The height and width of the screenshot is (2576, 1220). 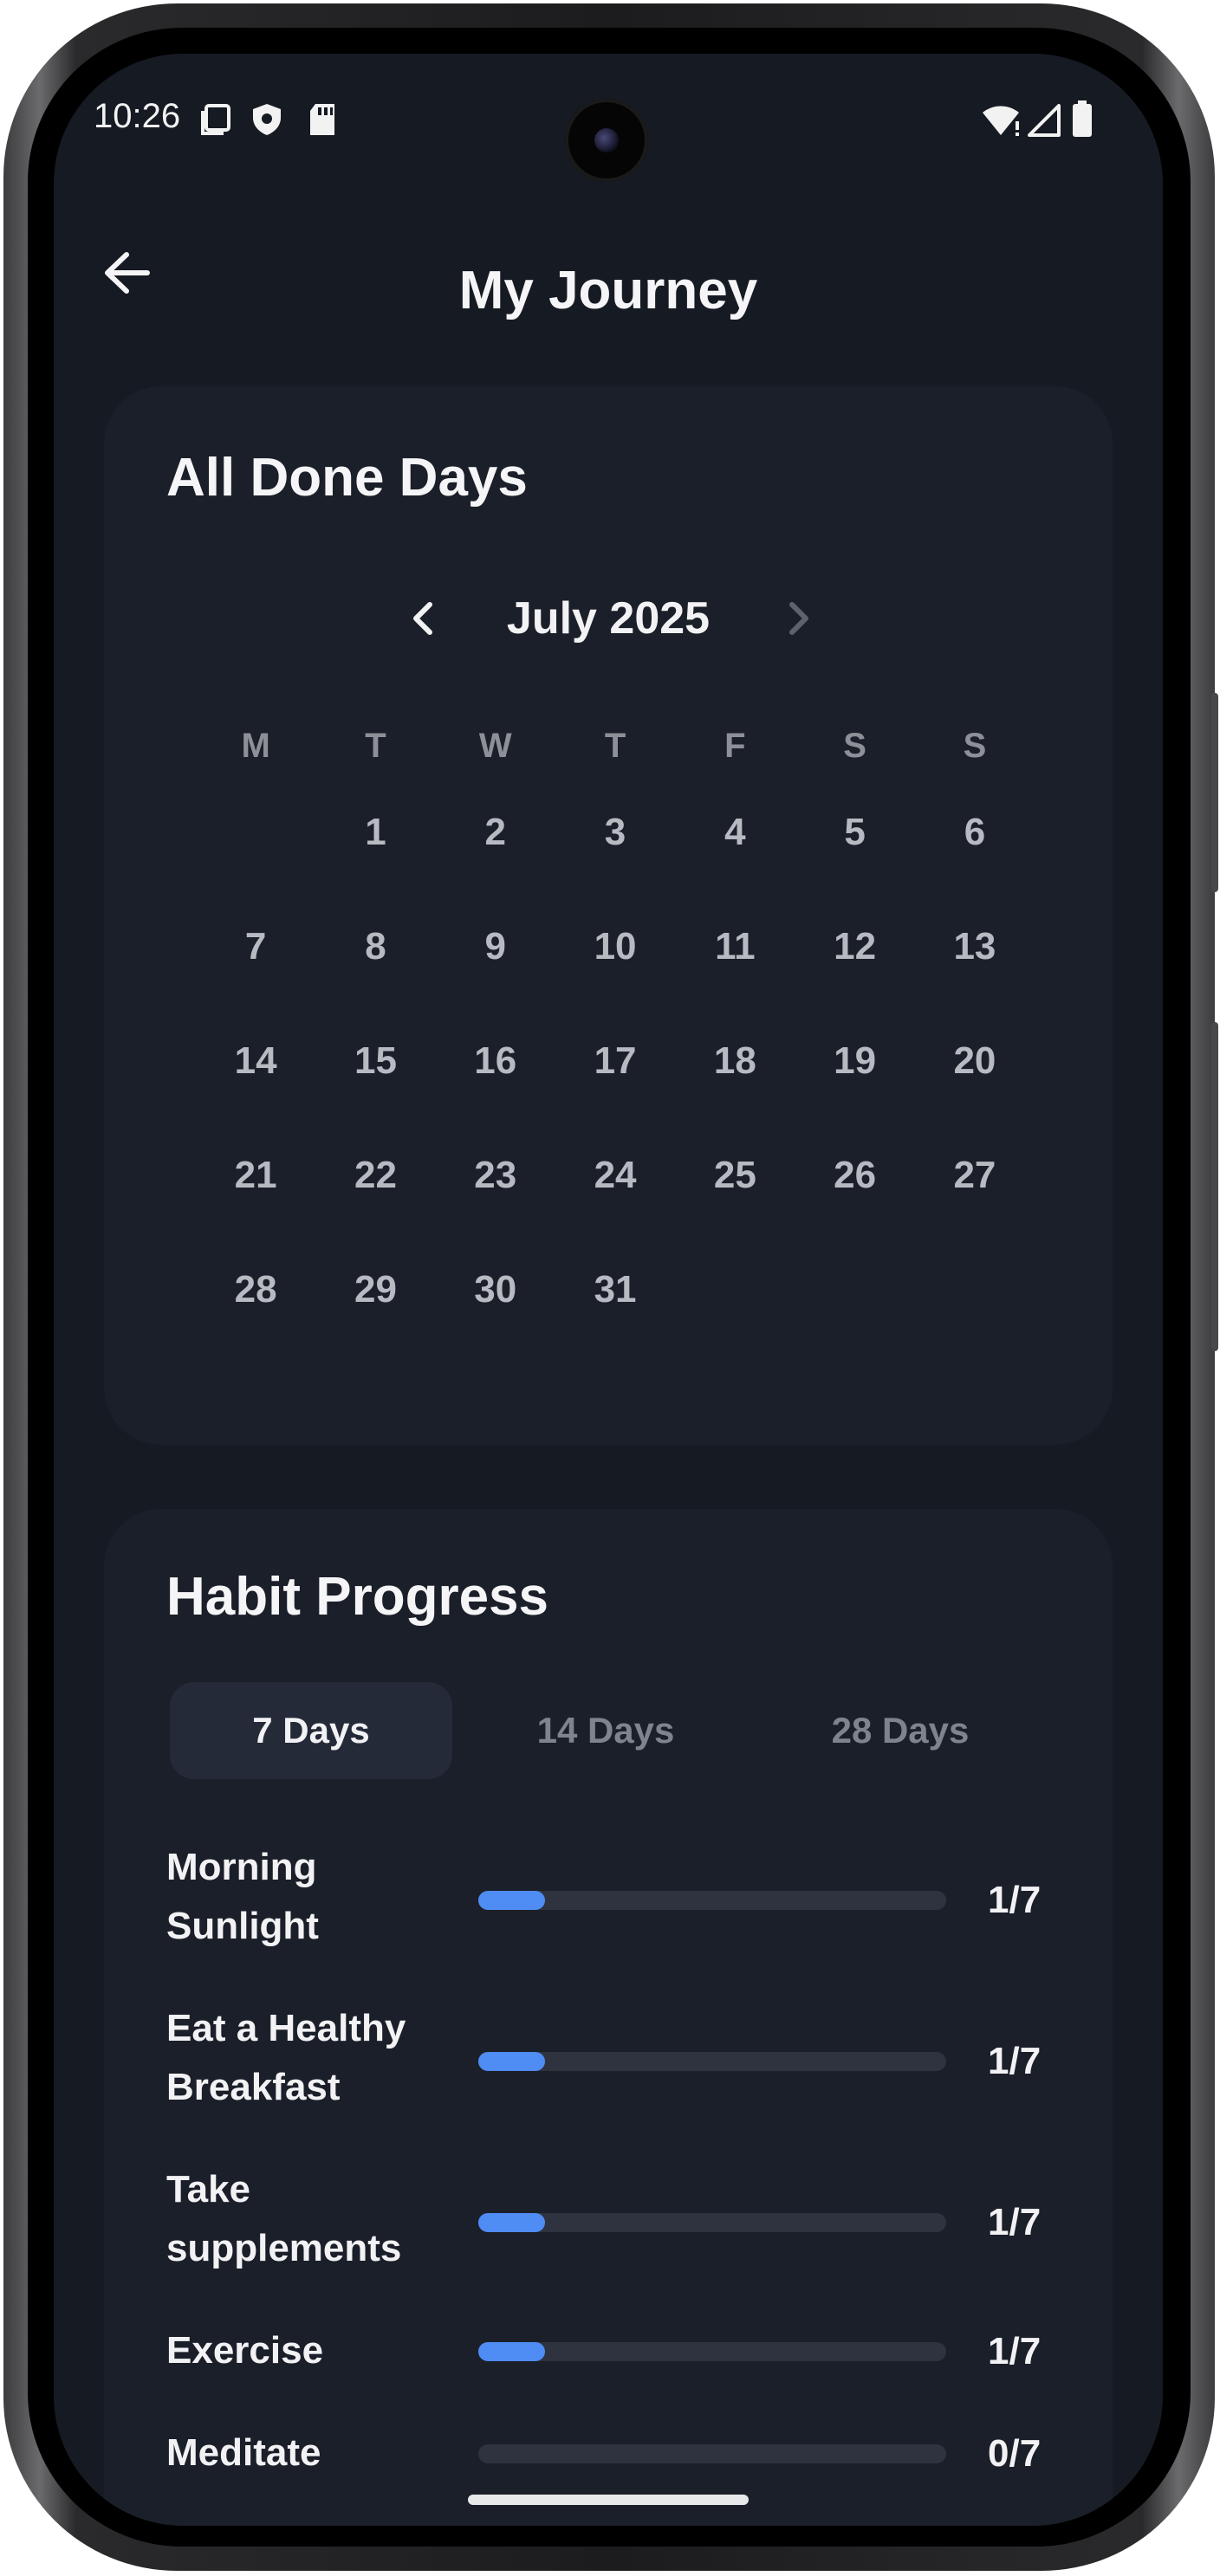 I want to click on habit-count: 0/7, so click(x=1015, y=2453).